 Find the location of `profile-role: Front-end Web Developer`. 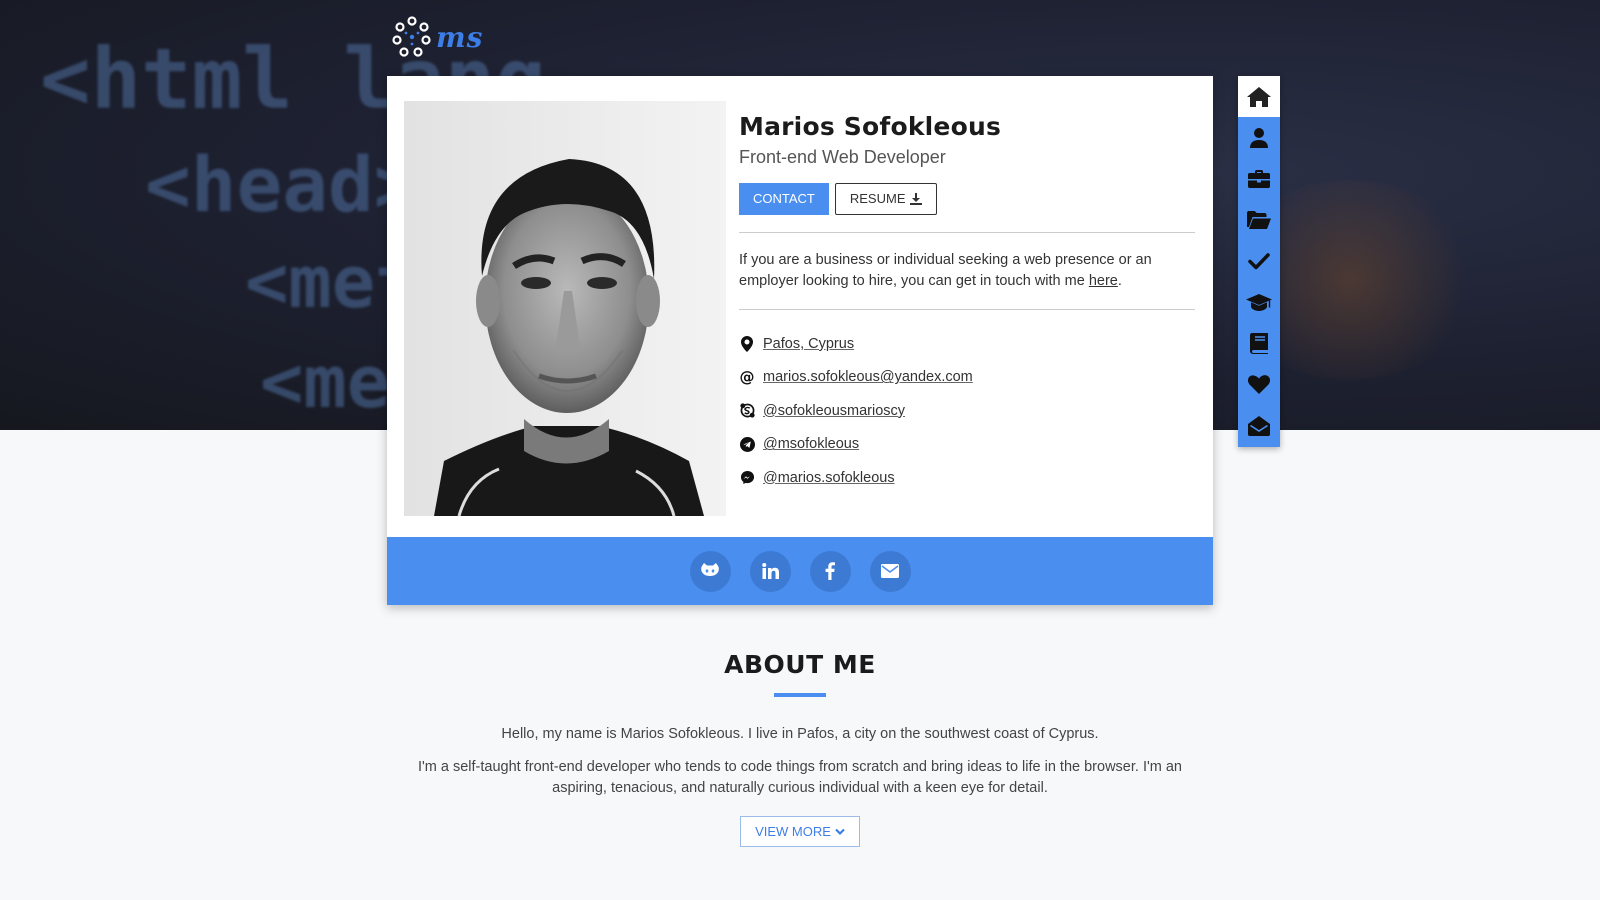

profile-role: Front-end Web Developer is located at coordinates (842, 157).